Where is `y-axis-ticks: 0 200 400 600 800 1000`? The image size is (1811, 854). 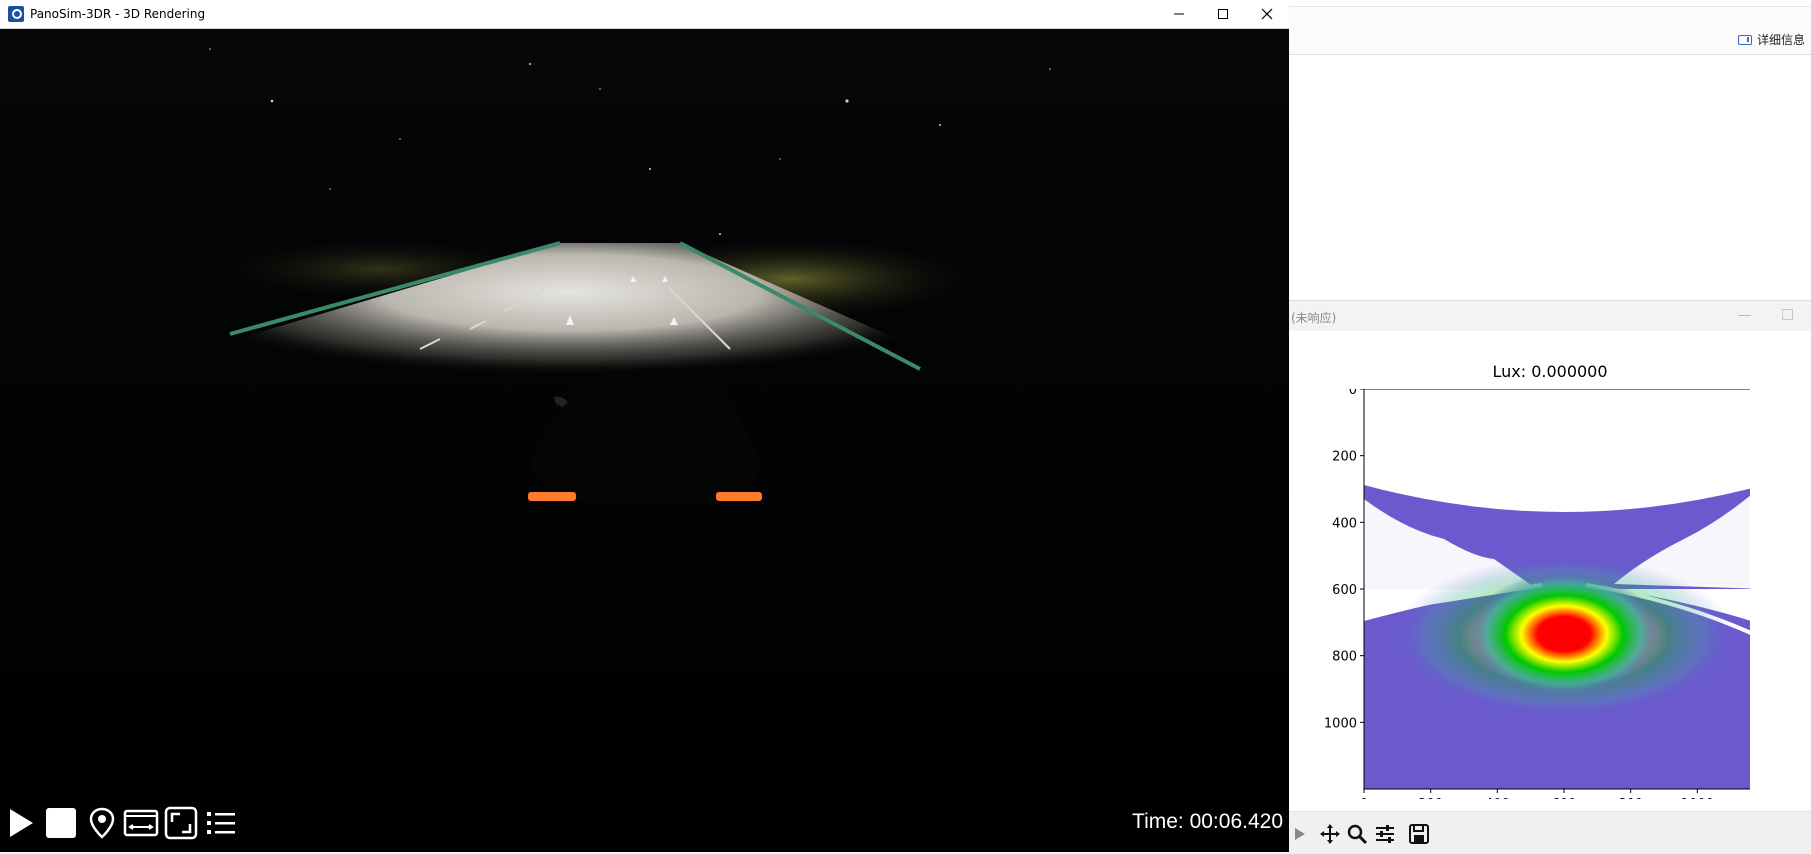 y-axis-ticks: 0 200 400 600 800 1000 is located at coordinates (1344, 560).